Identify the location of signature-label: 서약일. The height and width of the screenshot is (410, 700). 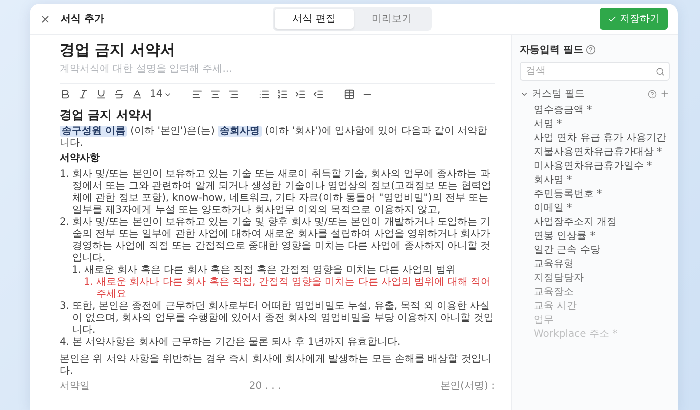
(75, 387).